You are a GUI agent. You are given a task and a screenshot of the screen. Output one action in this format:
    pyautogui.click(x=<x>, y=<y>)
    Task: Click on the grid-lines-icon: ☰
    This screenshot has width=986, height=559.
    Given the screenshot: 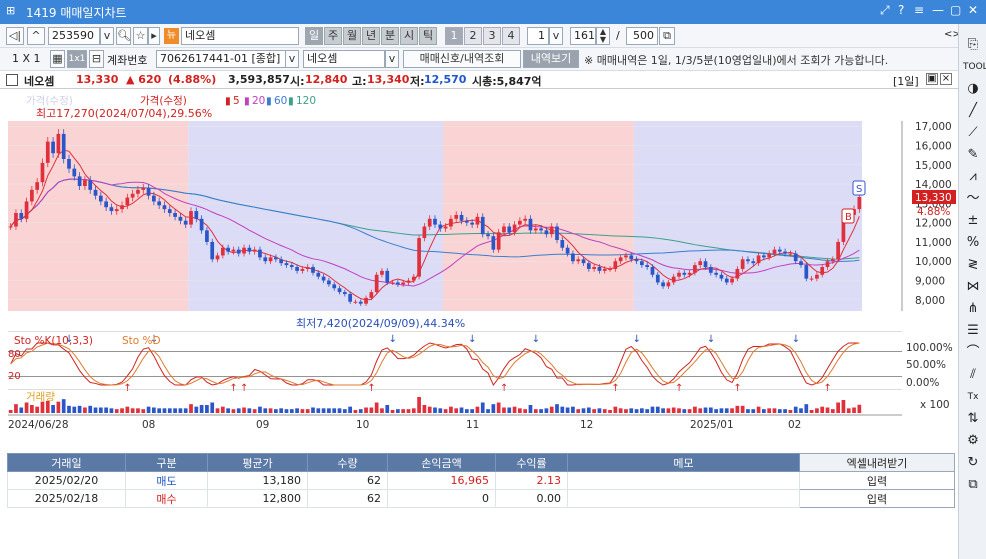 What is the action you would take?
    pyautogui.click(x=973, y=331)
    